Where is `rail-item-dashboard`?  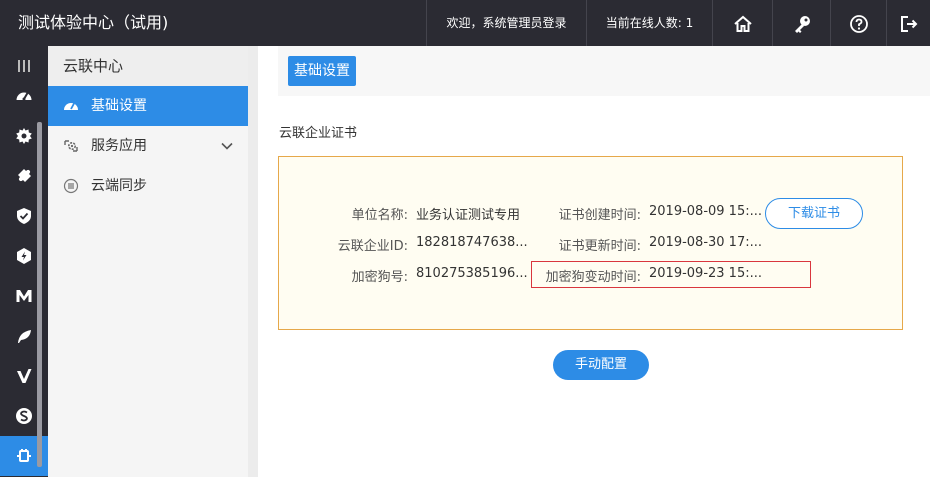
rail-item-dashboard is located at coordinates (24, 96).